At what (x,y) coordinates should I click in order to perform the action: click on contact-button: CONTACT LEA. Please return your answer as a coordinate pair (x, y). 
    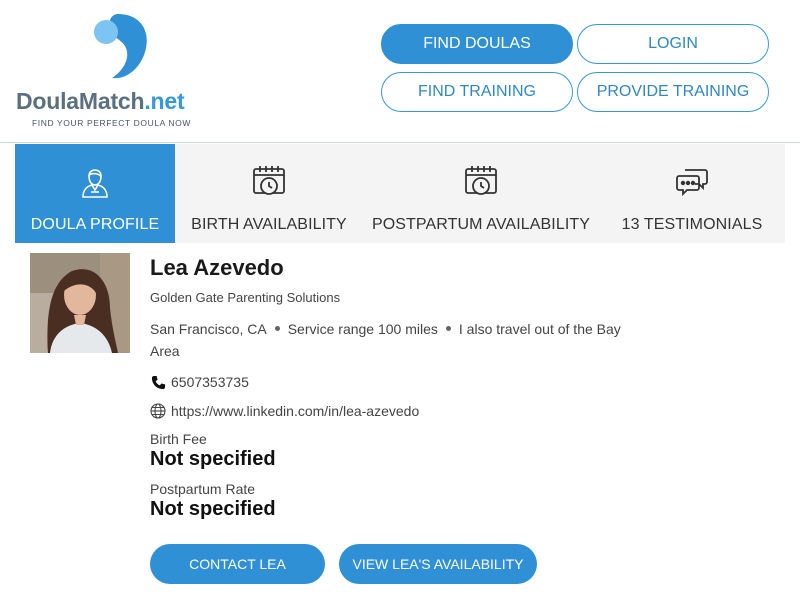
    Looking at the image, I should click on (237, 564).